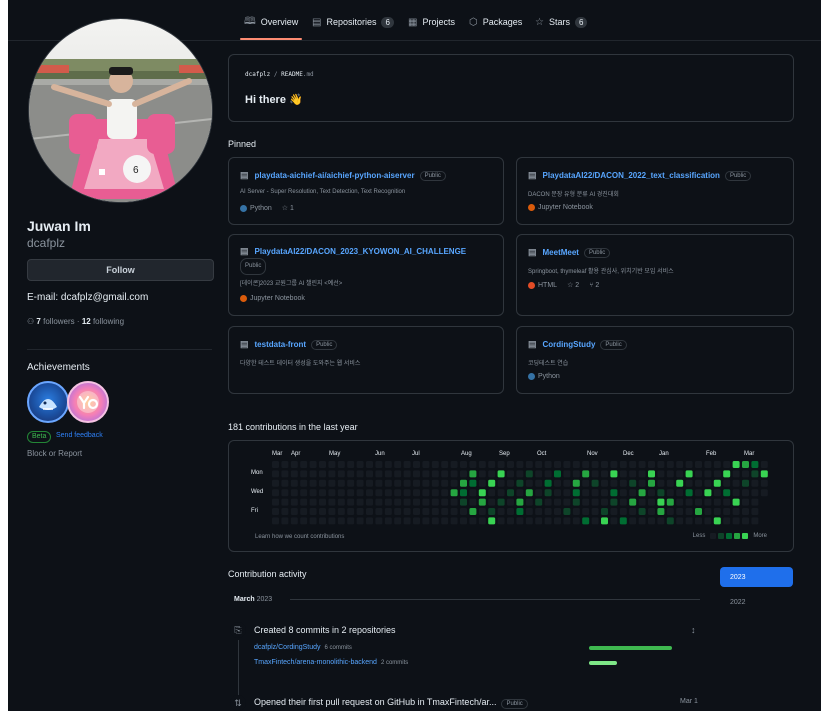 This screenshot has height=711, width=821. I want to click on followers-link: 7 followers, so click(55, 321).